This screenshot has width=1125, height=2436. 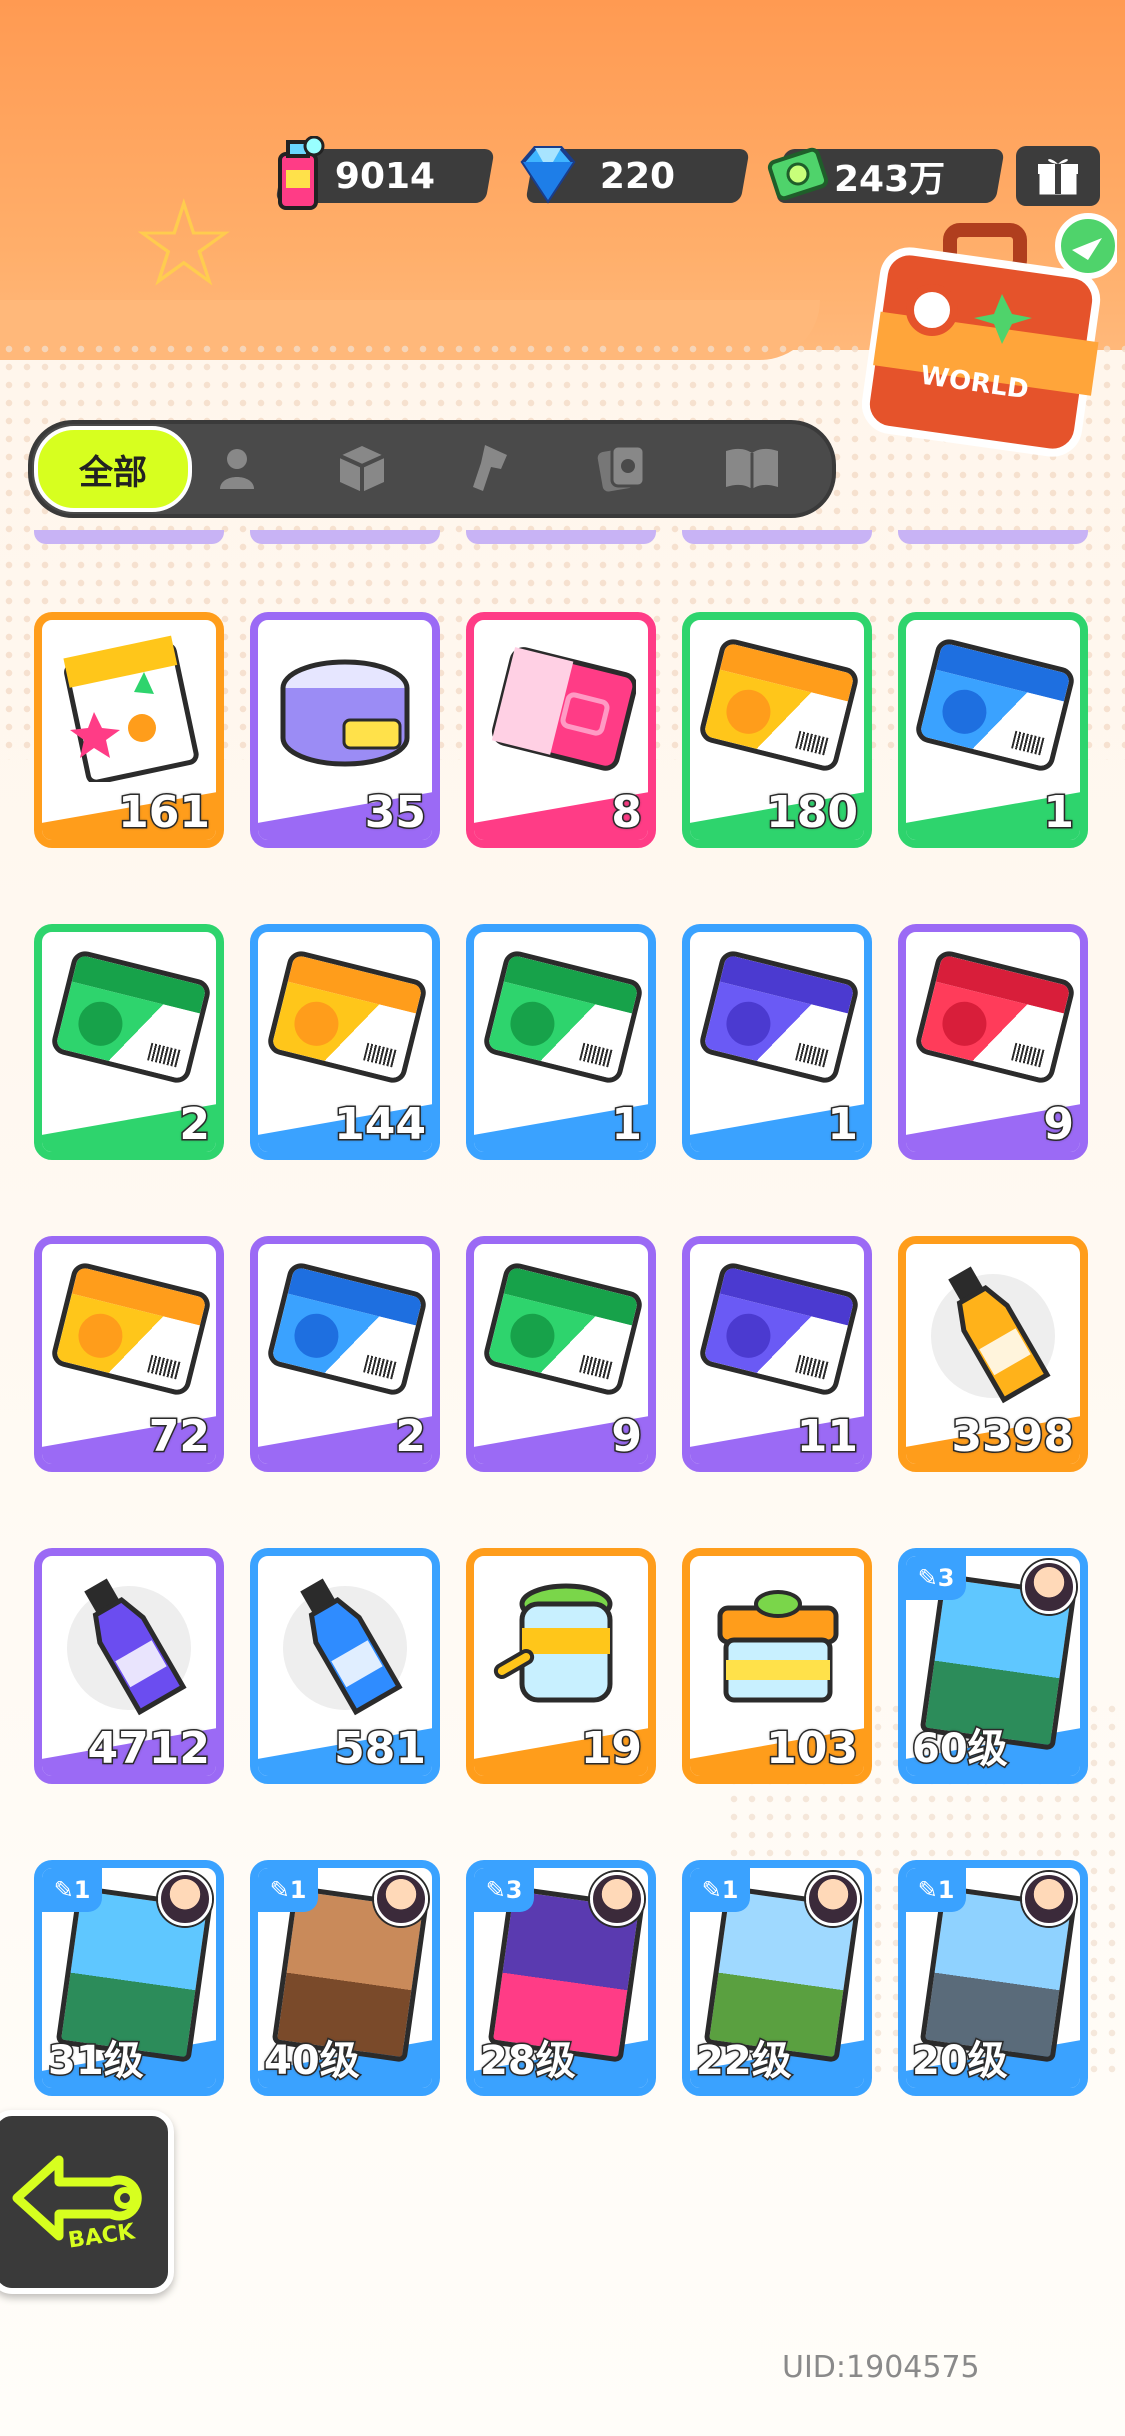 What do you see at coordinates (563, 709) in the screenshot?
I see `pink-card-icon` at bounding box center [563, 709].